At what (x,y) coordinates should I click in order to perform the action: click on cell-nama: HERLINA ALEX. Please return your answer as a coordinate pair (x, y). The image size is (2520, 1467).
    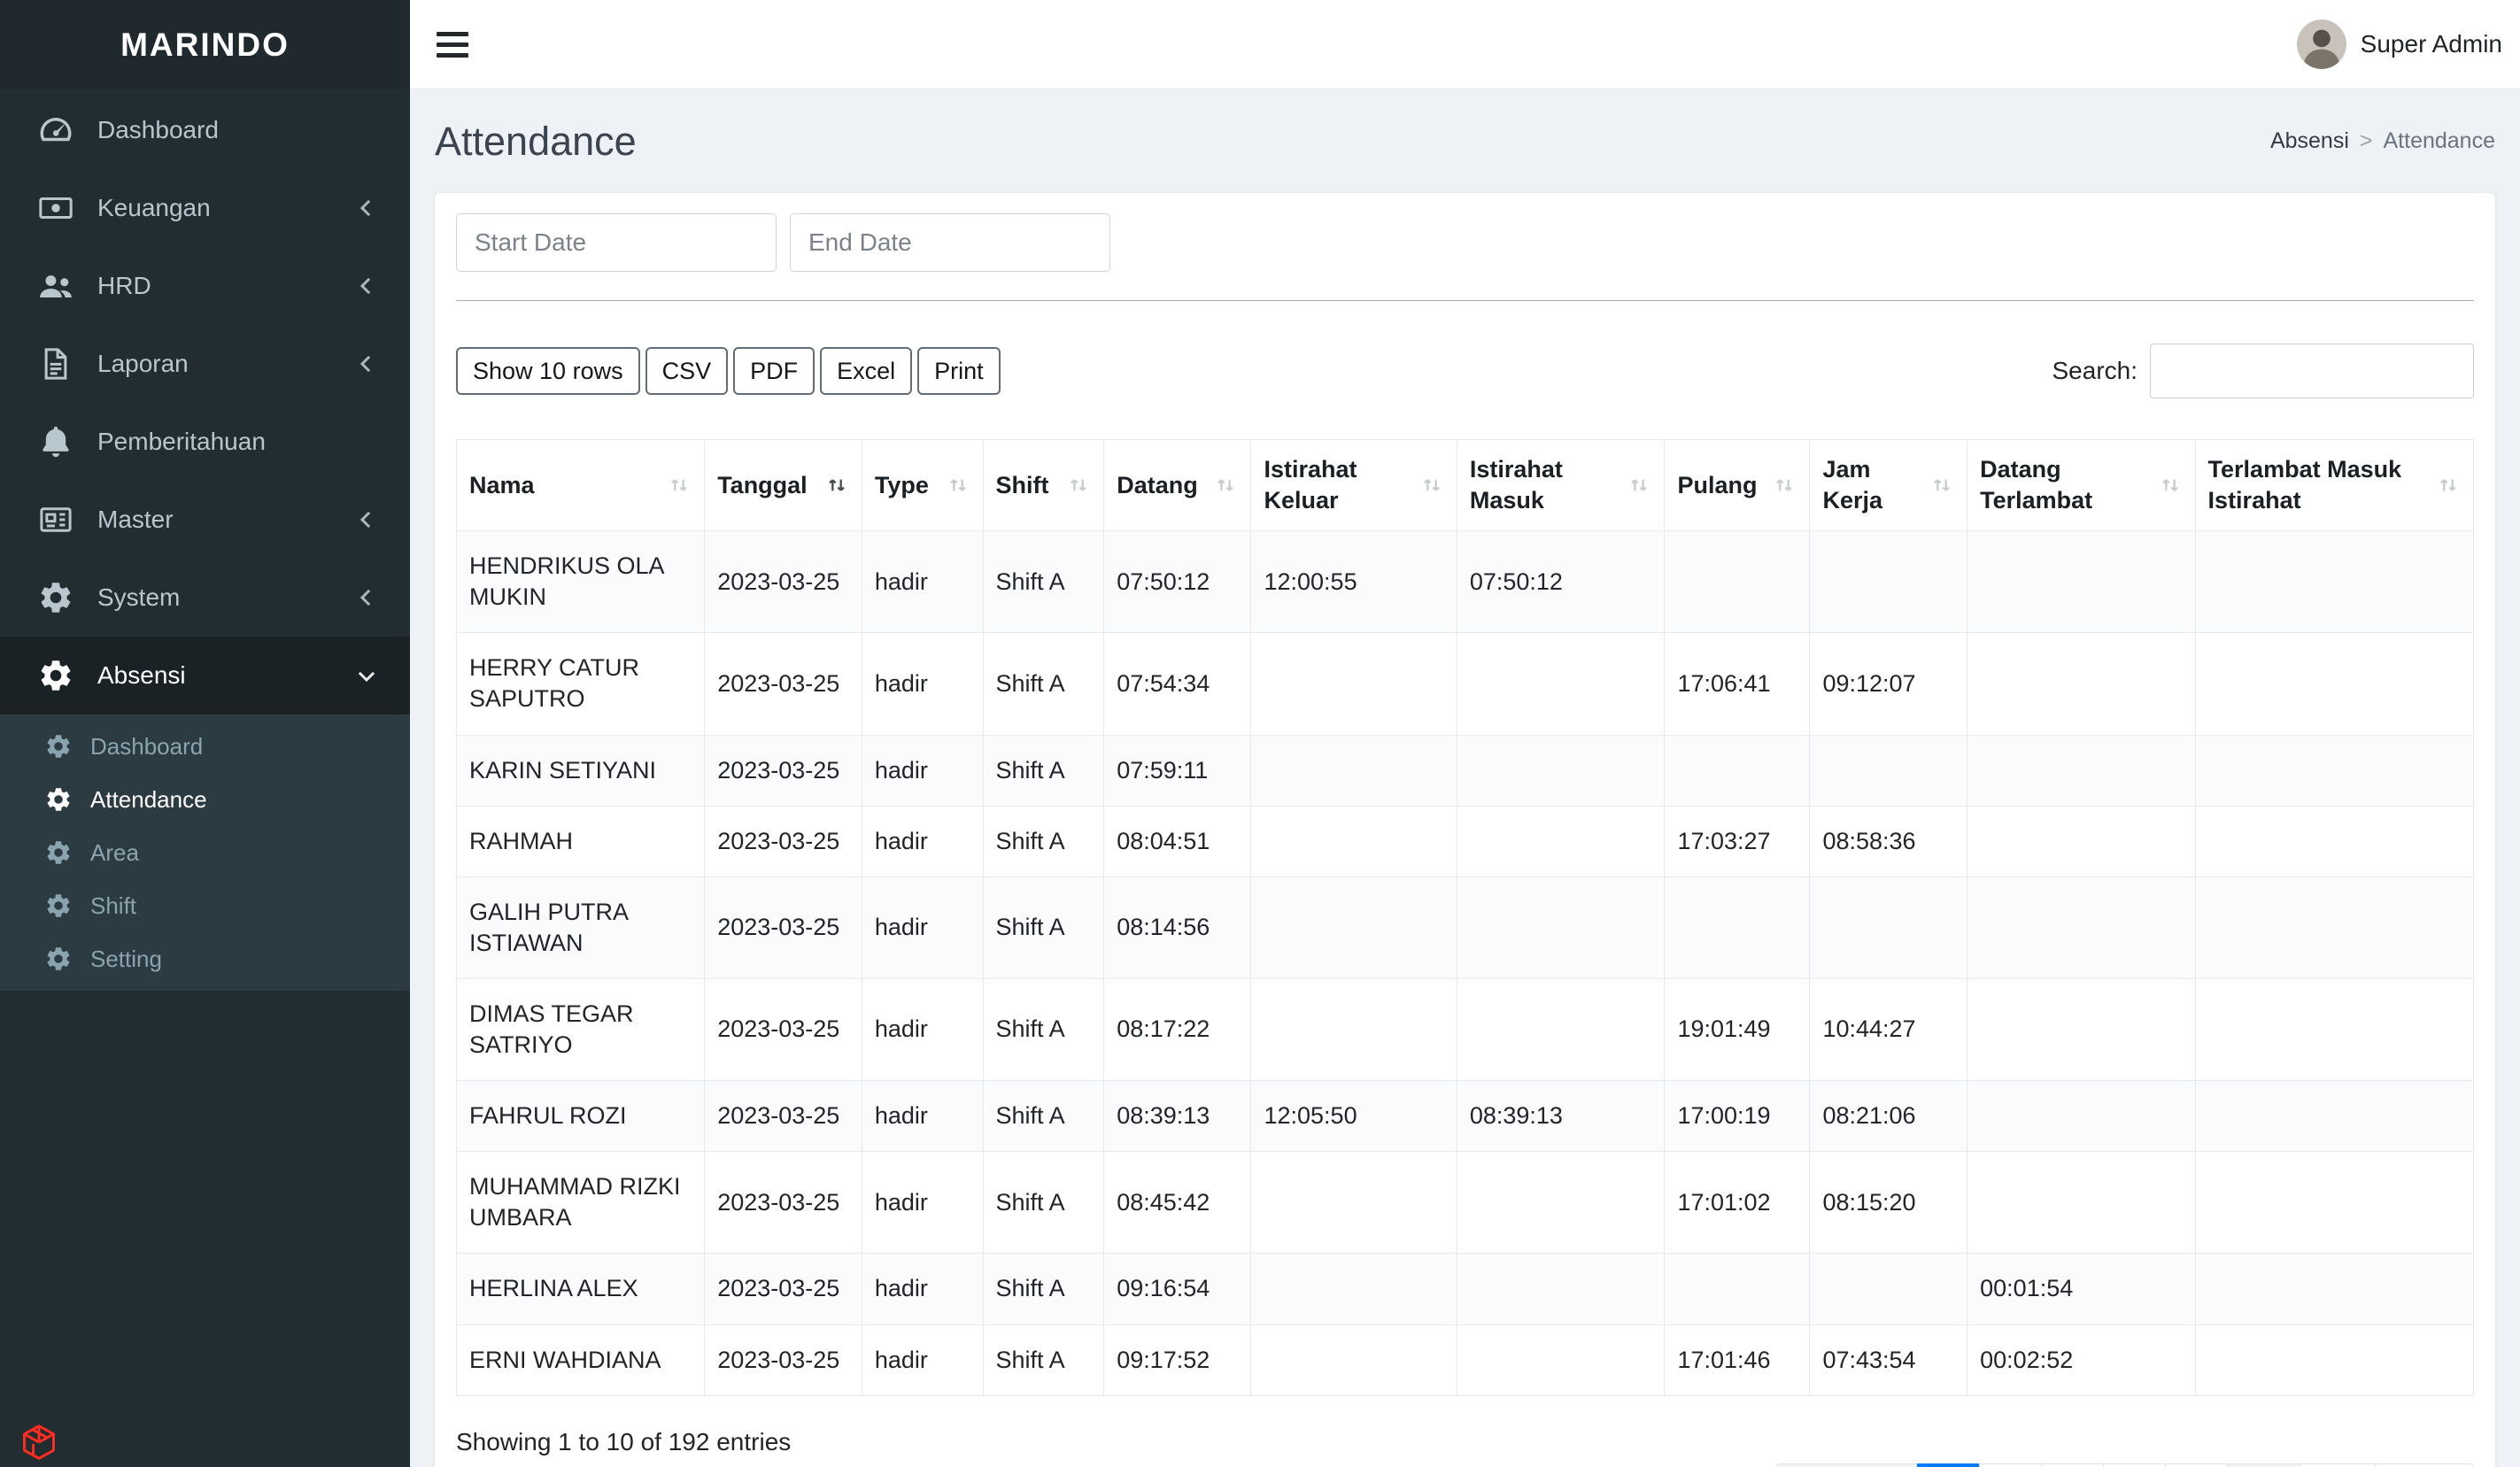
    Looking at the image, I should click on (580, 1289).